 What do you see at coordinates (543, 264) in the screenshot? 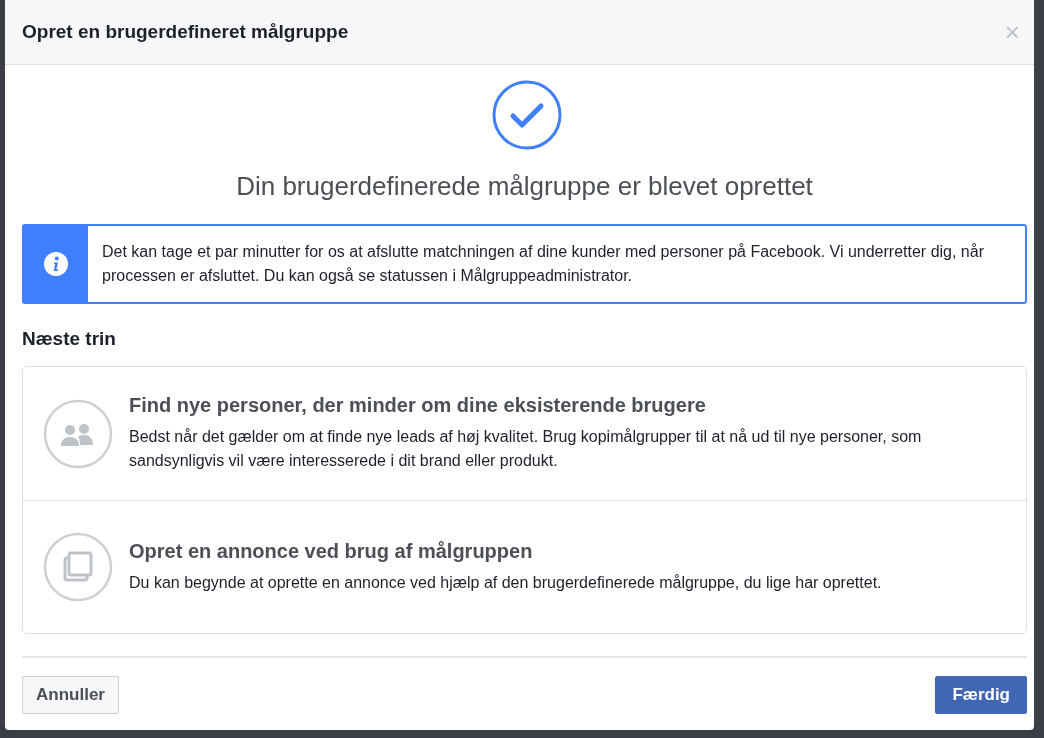
I see `info-text: Det kan tage et par minutter for os at afslutte matchningen af dine kunder med personer på Facebook. Vi underretter dig, når processen er afsluttet. Du kan også se statussen i Målgruppeadministrator.` at bounding box center [543, 264].